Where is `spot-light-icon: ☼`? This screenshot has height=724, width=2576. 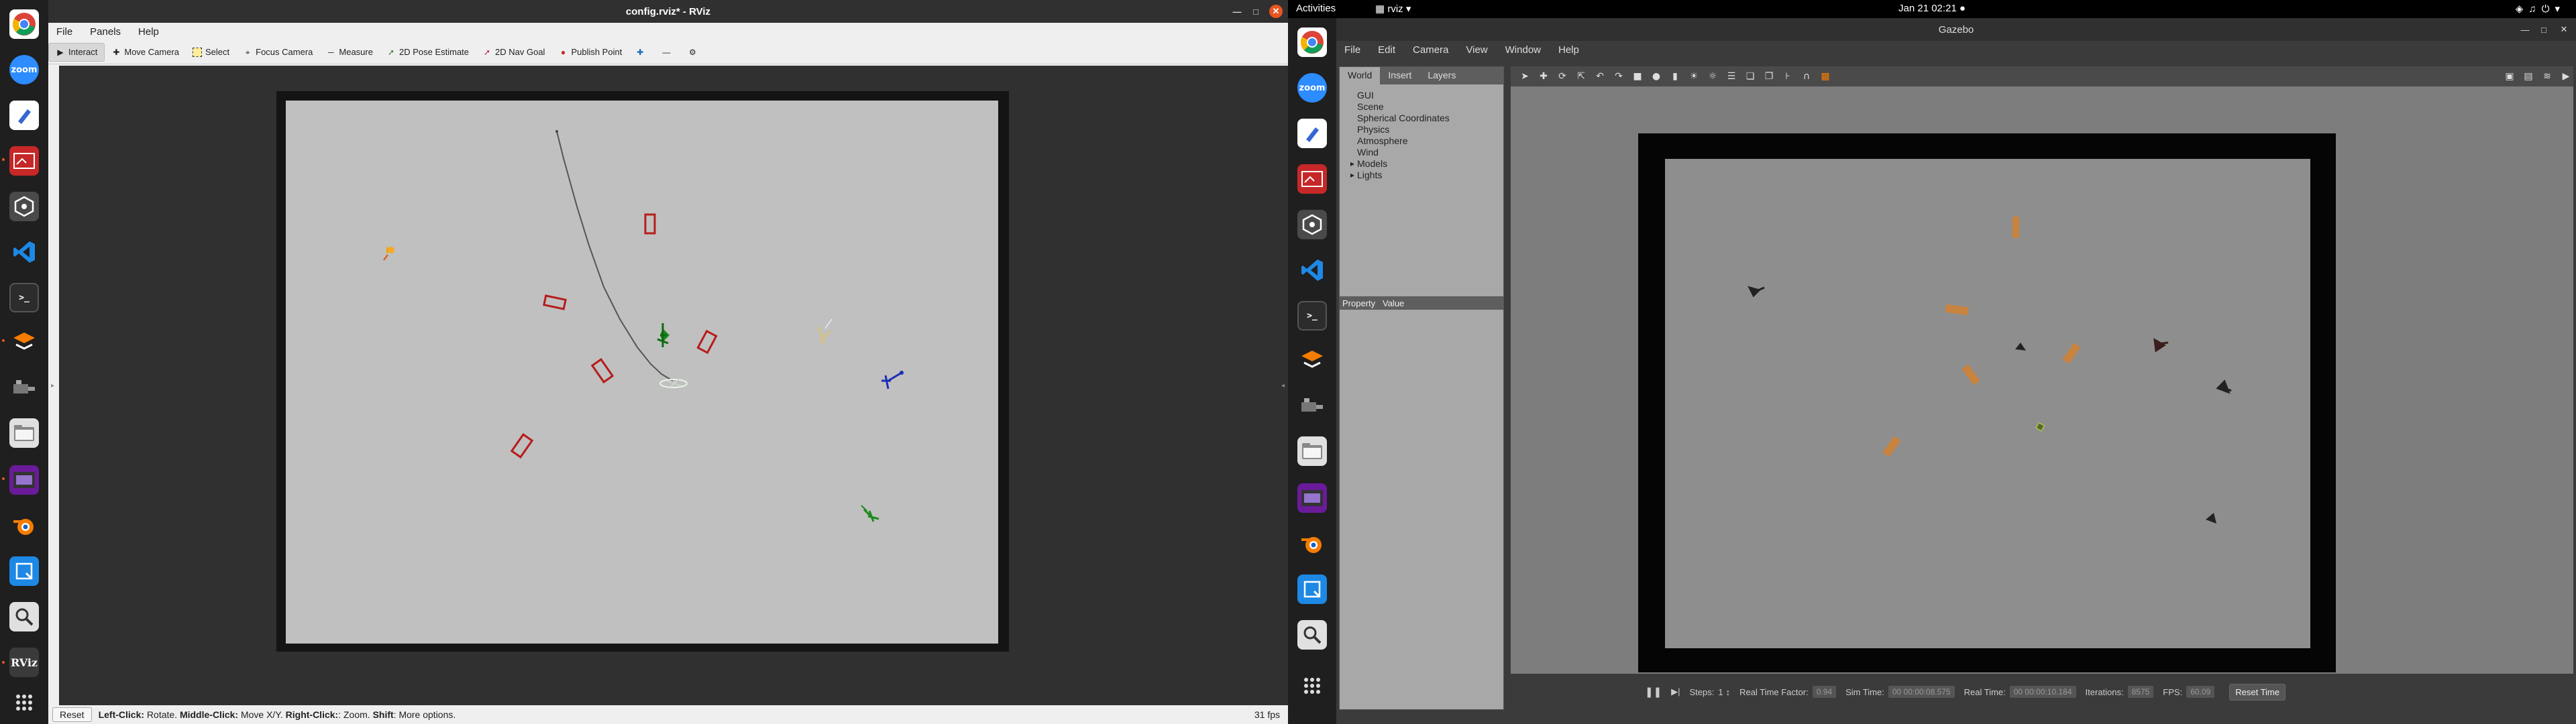 spot-light-icon: ☼ is located at coordinates (1712, 76).